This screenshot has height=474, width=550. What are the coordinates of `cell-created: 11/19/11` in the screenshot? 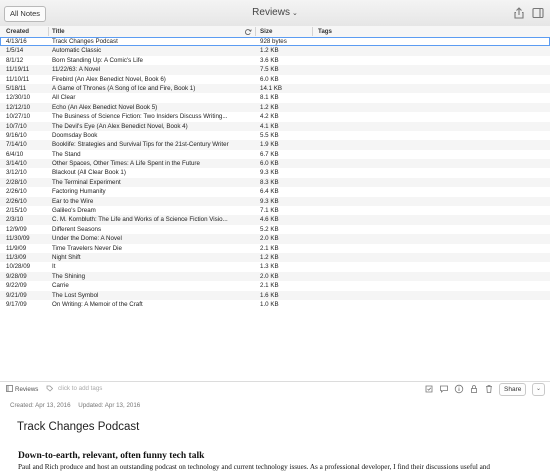 It's located at (18, 70).